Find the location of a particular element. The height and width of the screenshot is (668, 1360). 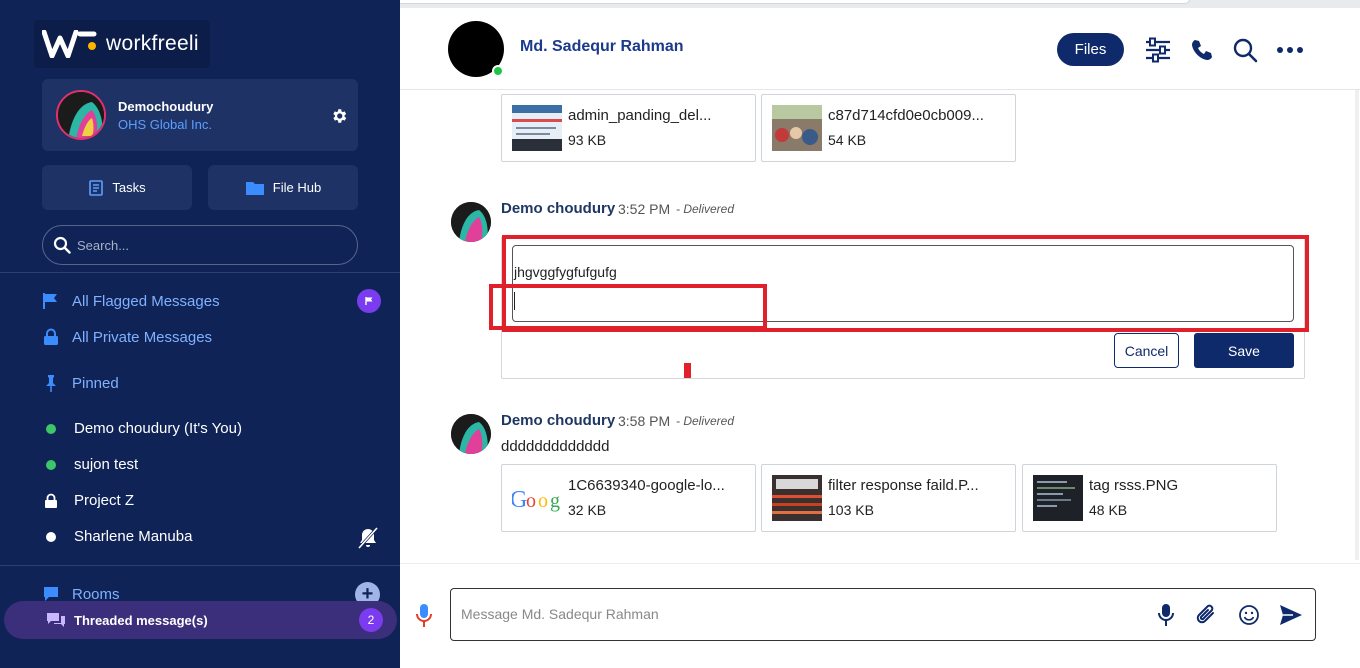

user-profile-card: Demochoudury OHS Global Inc. is located at coordinates (200, 115).